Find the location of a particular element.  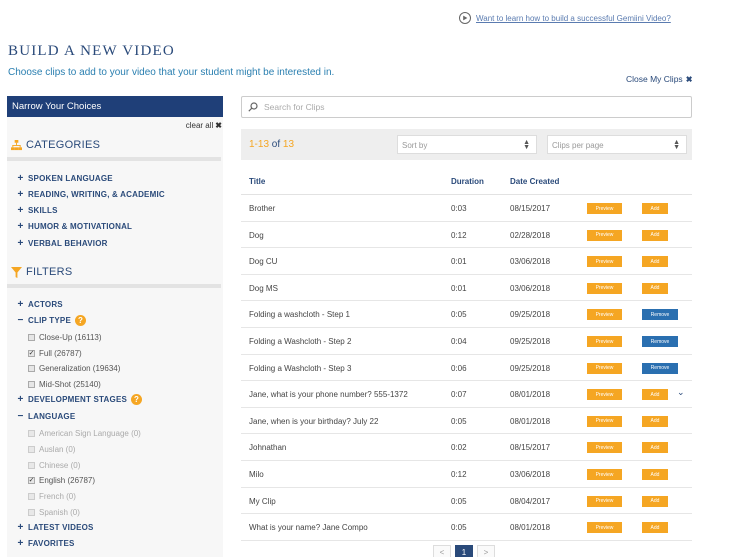

category-humor-motivational: + HUMOR & MOTIVATIONAL is located at coordinates (74, 226).